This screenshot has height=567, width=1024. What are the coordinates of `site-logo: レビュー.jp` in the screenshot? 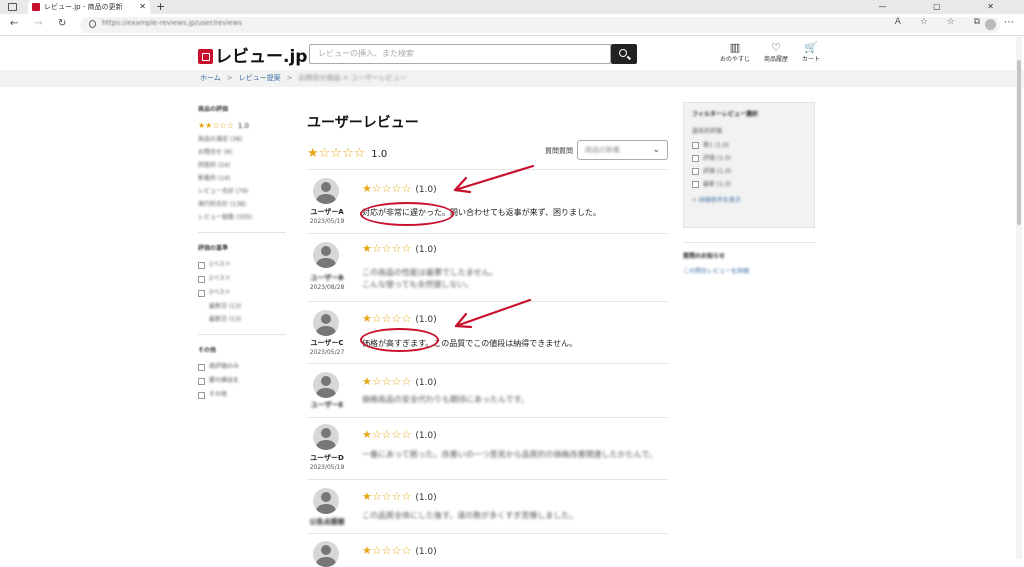 It's located at (252, 54).